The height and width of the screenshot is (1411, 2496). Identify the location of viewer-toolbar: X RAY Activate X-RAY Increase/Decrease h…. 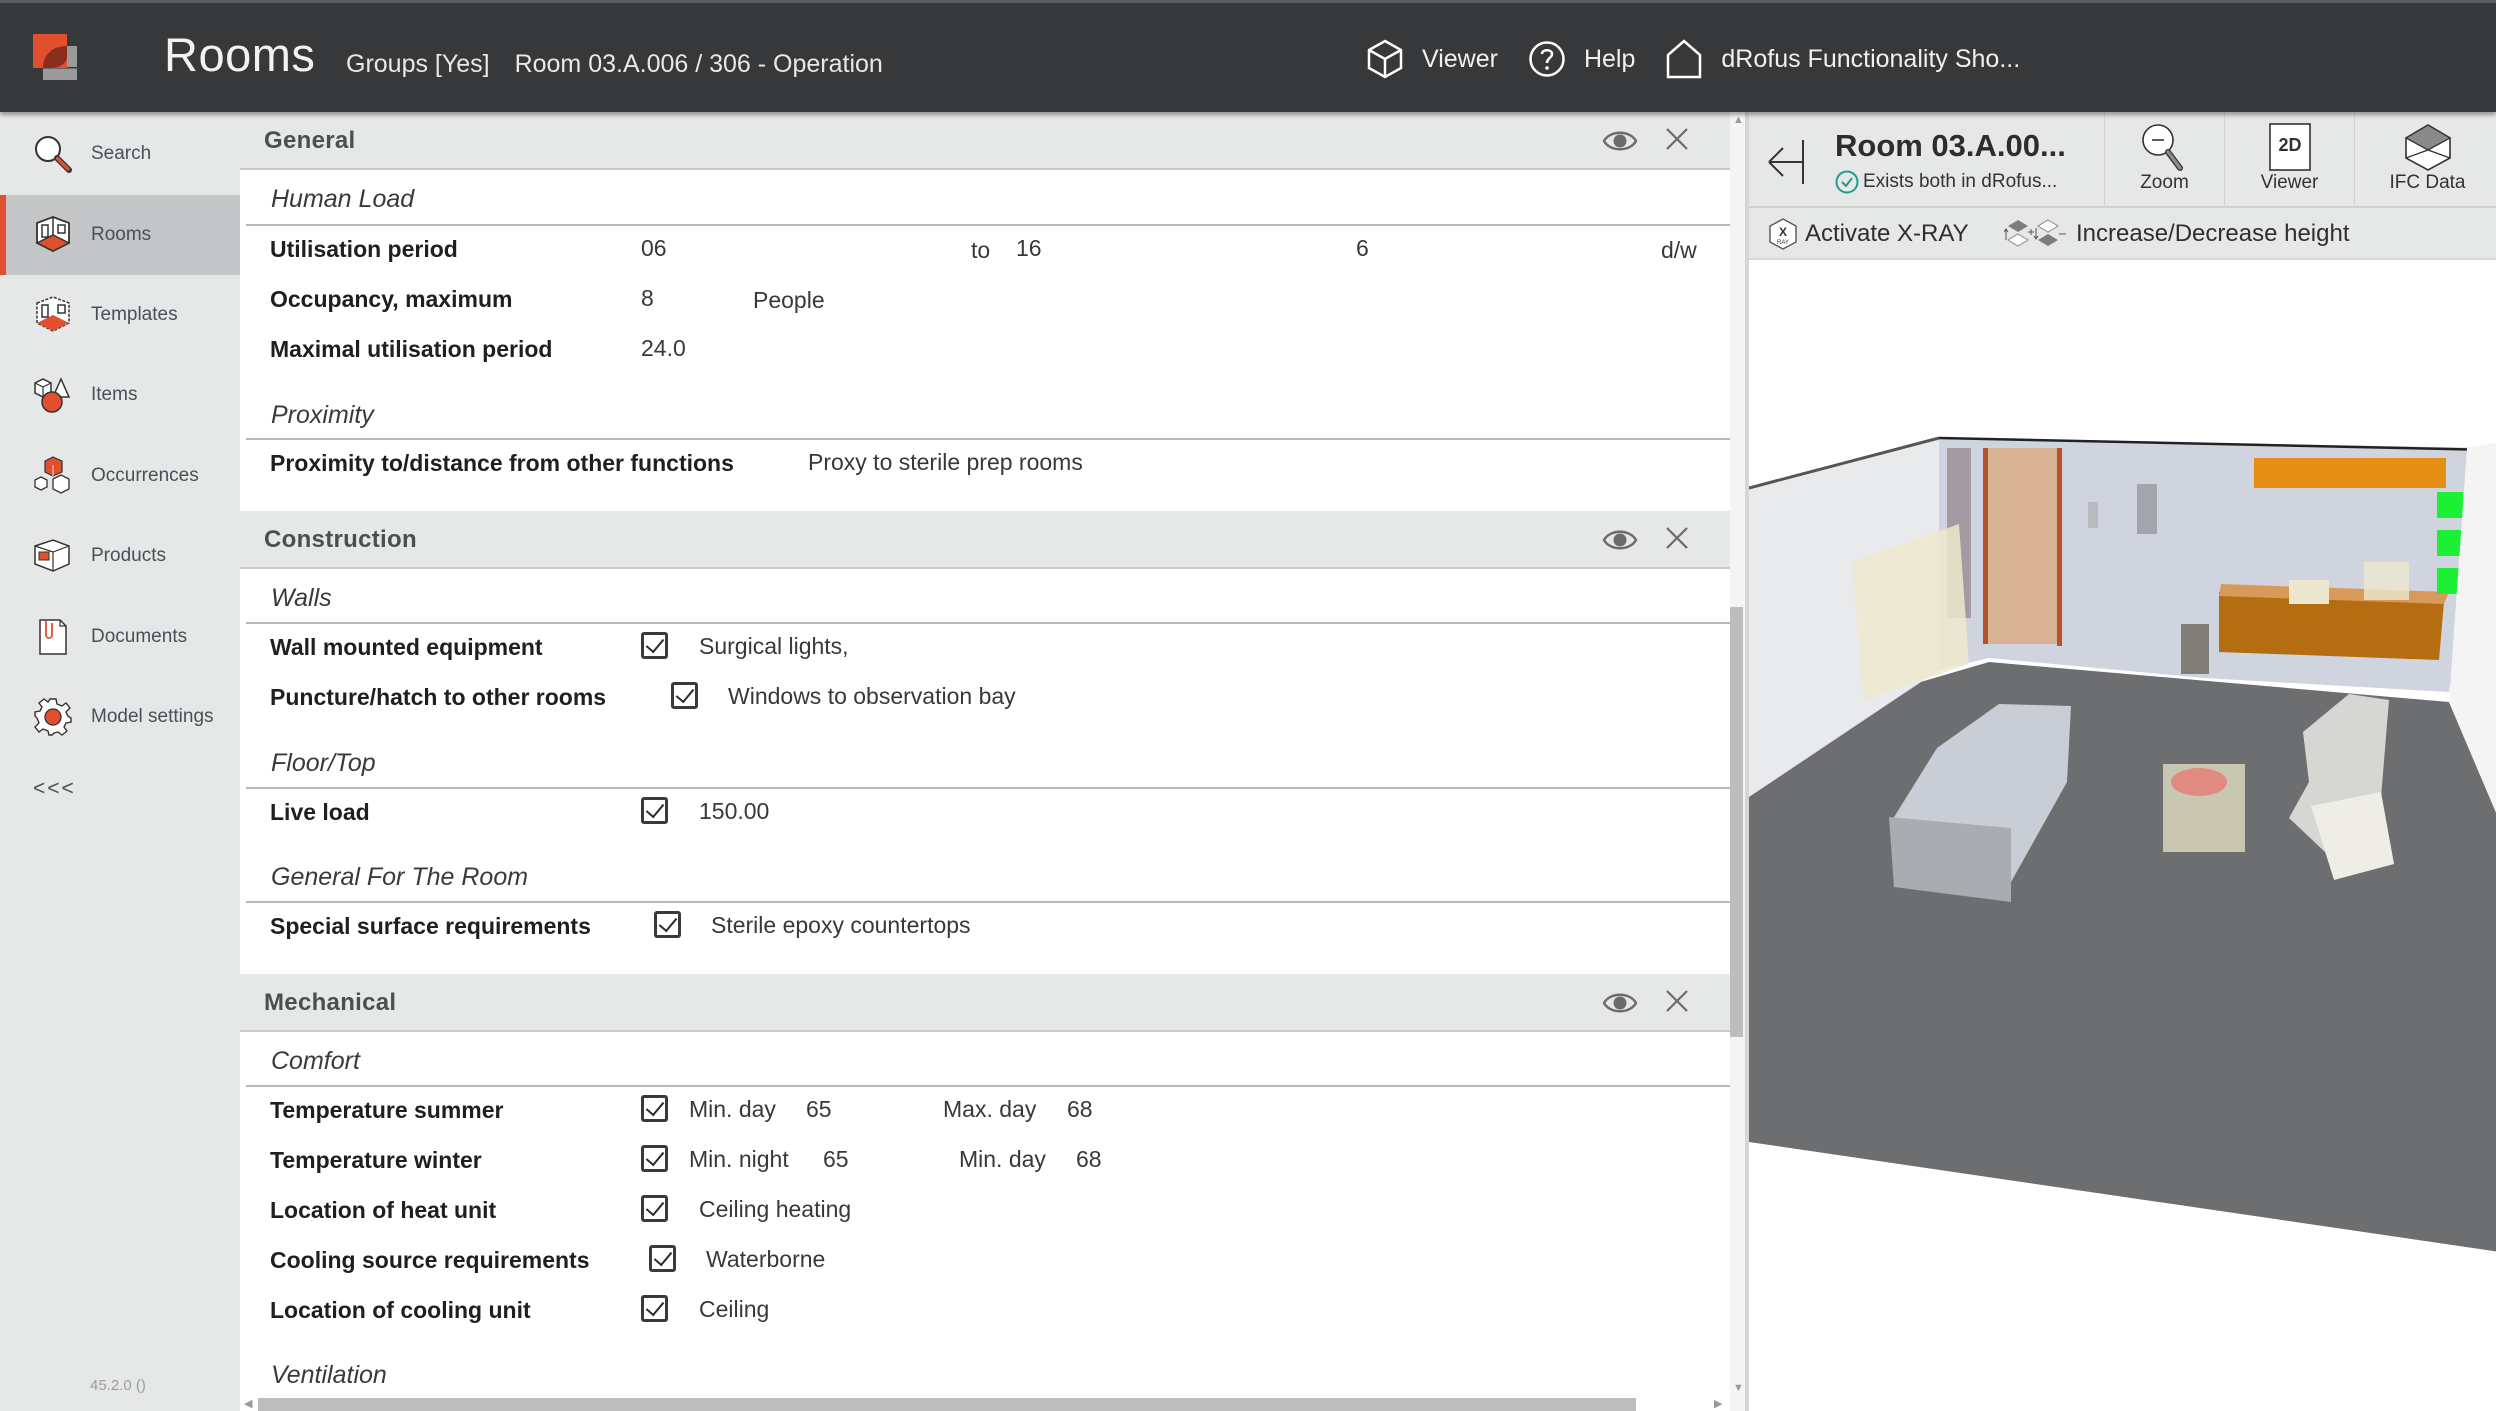
(2122, 234).